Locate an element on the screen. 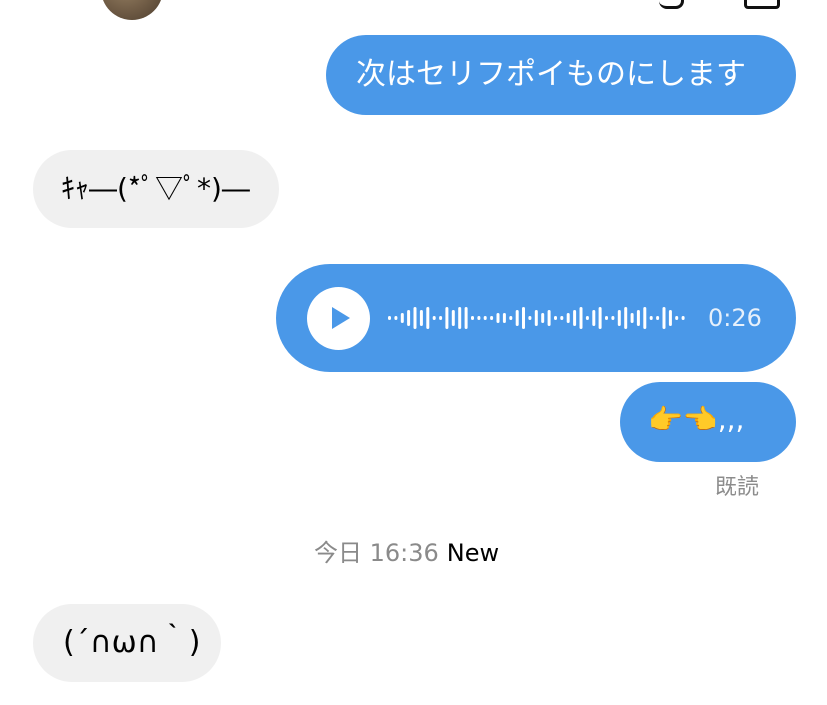  voice-message-bubble: 0:26 is located at coordinates (536, 318).